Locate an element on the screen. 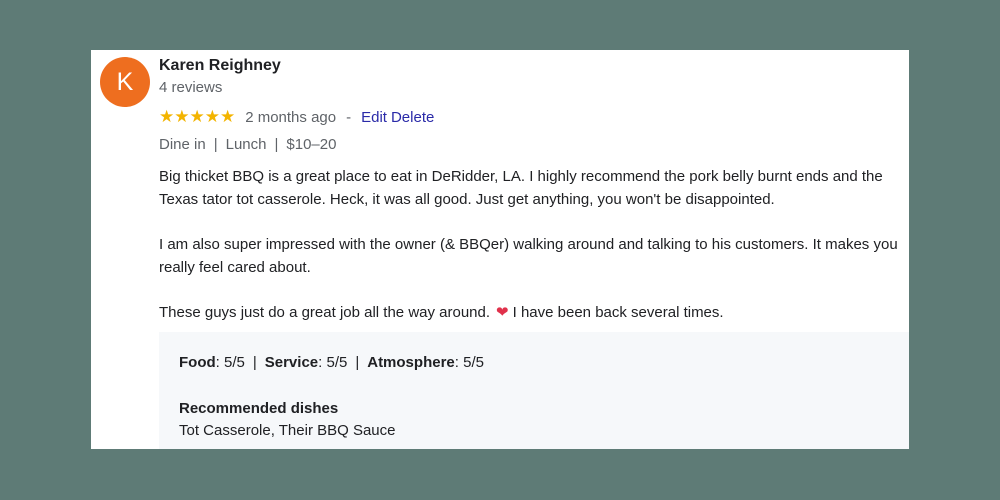  rating-row: ★★★★★ 2 months ago - Edit Delete is located at coordinates (296, 117).